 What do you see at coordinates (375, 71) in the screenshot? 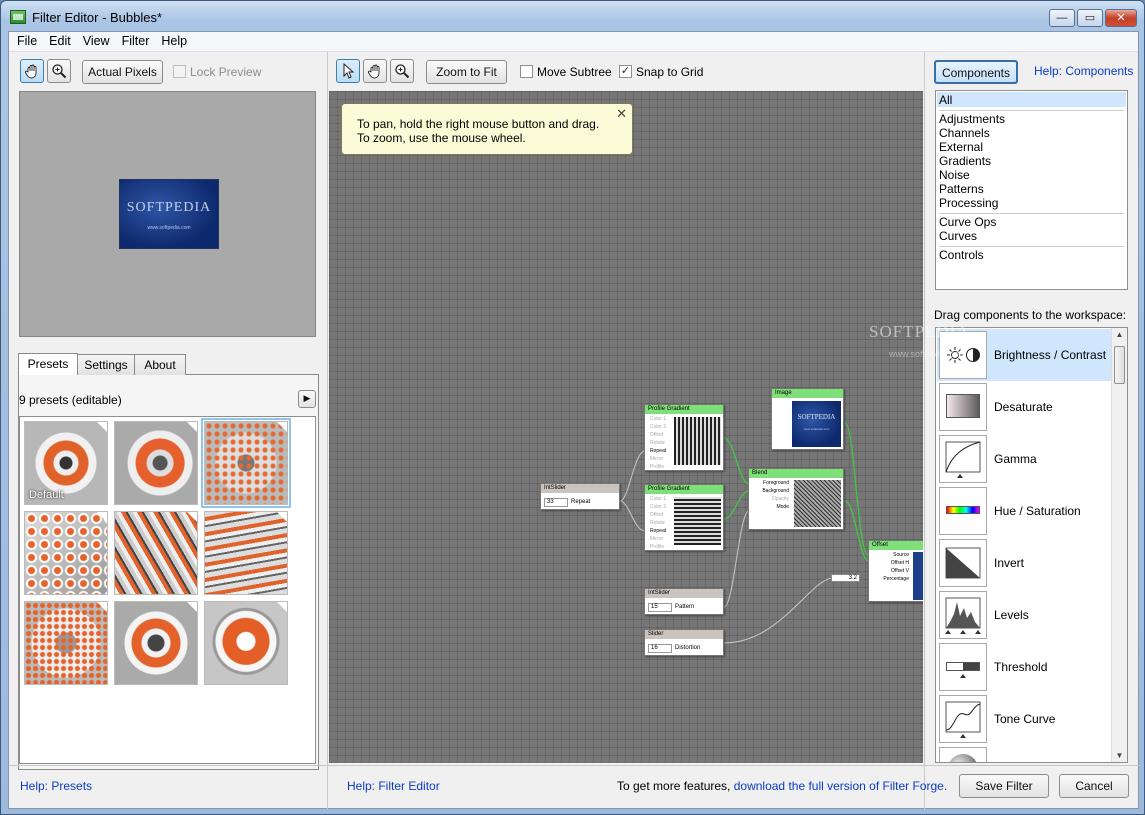
I see `pan-tool-button` at bounding box center [375, 71].